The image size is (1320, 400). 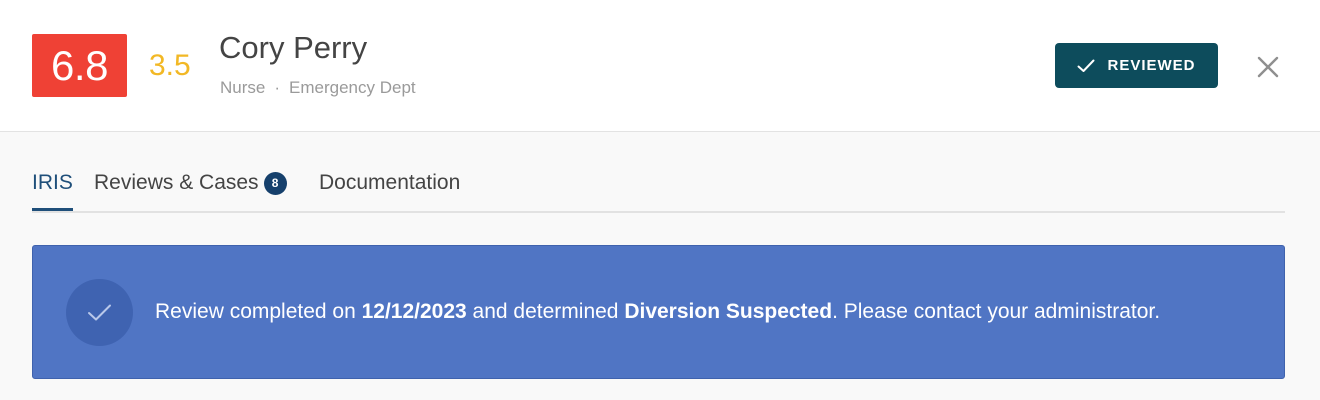 I want to click on person-meta: Nurse · Emergency Dept, so click(x=318, y=88).